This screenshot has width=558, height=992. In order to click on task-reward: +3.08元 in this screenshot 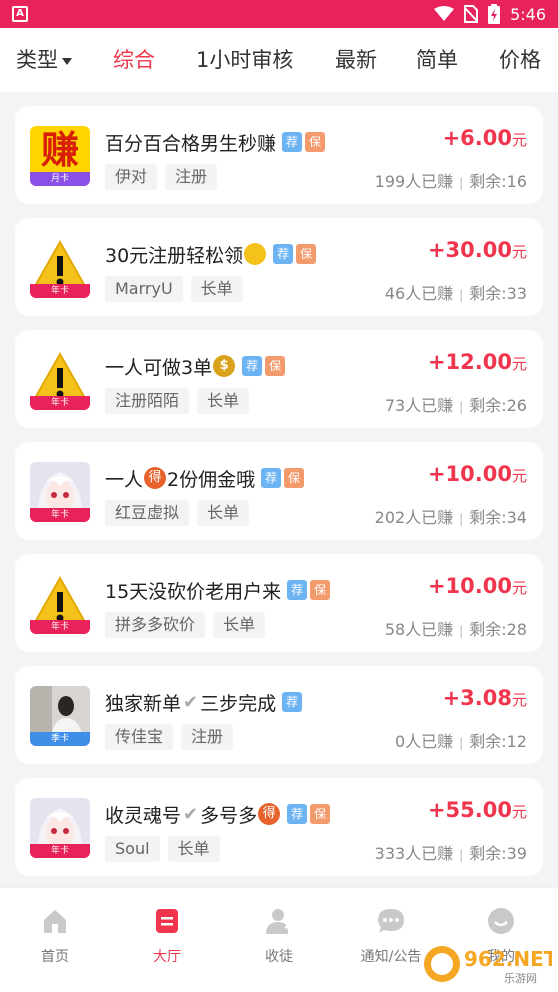, I will do `click(485, 698)`.